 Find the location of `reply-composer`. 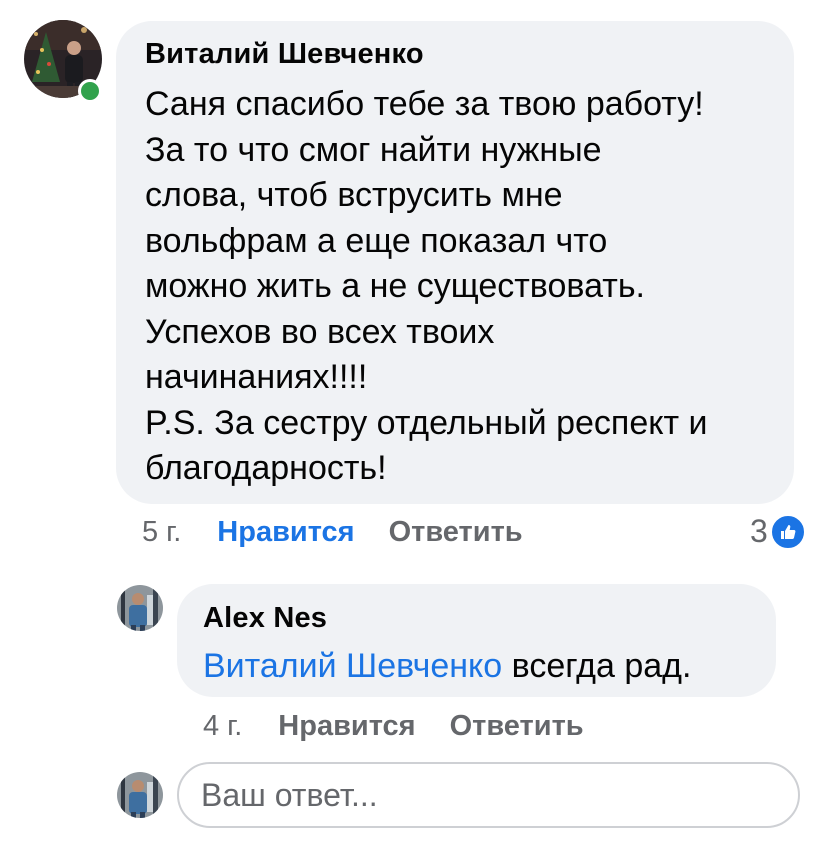

reply-composer is located at coordinates (488, 795).